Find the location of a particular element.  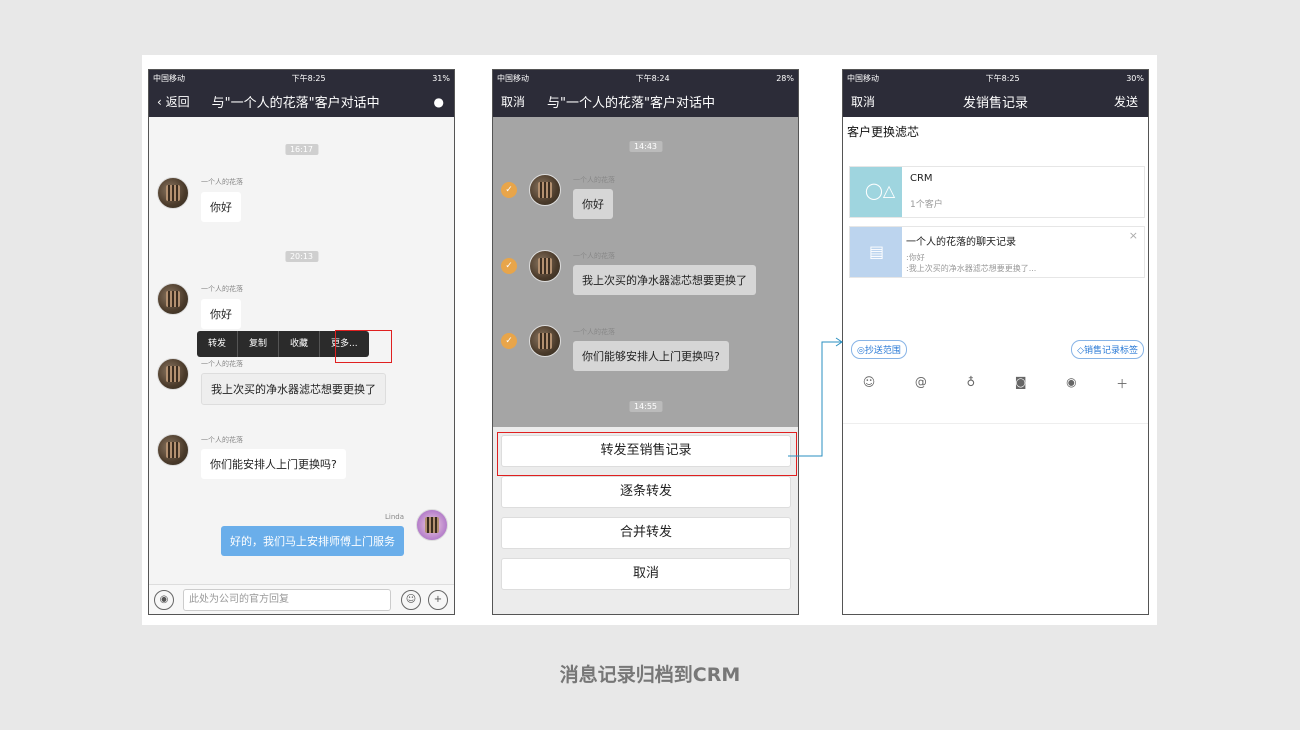

flow-arrow is located at coordinates (815, 397).